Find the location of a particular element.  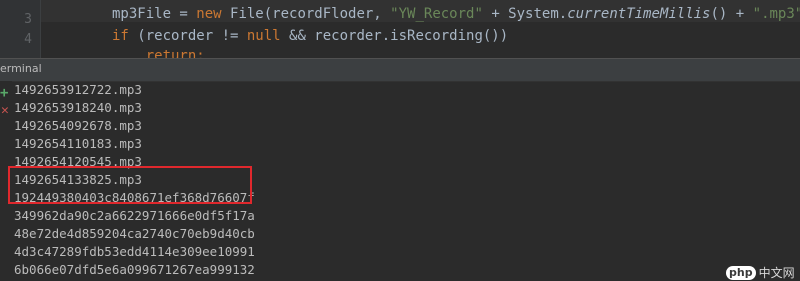

plus-icon: + is located at coordinates (4, 93).